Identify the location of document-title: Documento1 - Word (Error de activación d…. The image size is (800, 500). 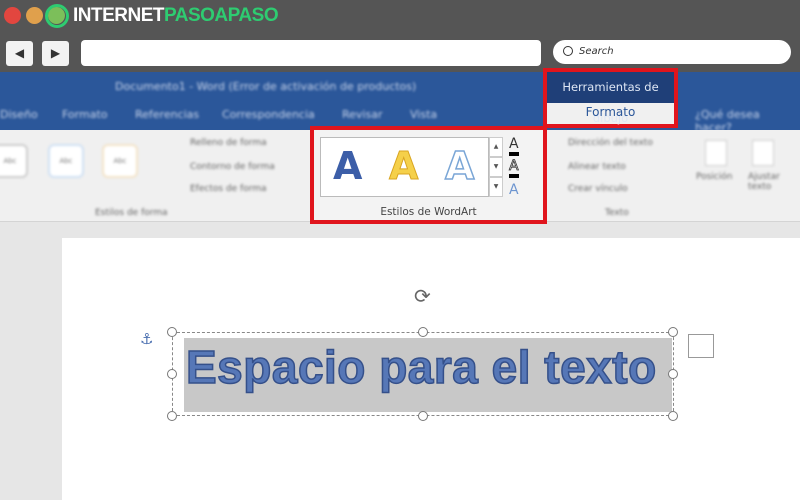
(266, 86).